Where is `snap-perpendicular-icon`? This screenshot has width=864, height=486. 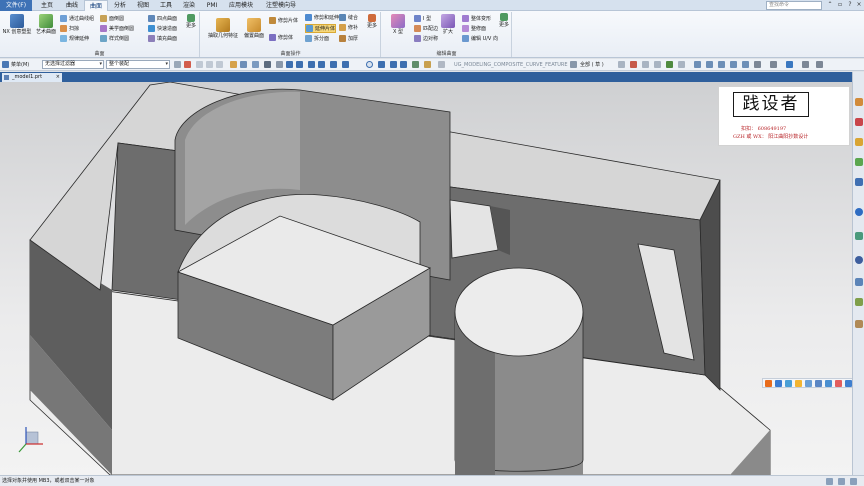
snap-perpendicular-icon is located at coordinates (403, 64).